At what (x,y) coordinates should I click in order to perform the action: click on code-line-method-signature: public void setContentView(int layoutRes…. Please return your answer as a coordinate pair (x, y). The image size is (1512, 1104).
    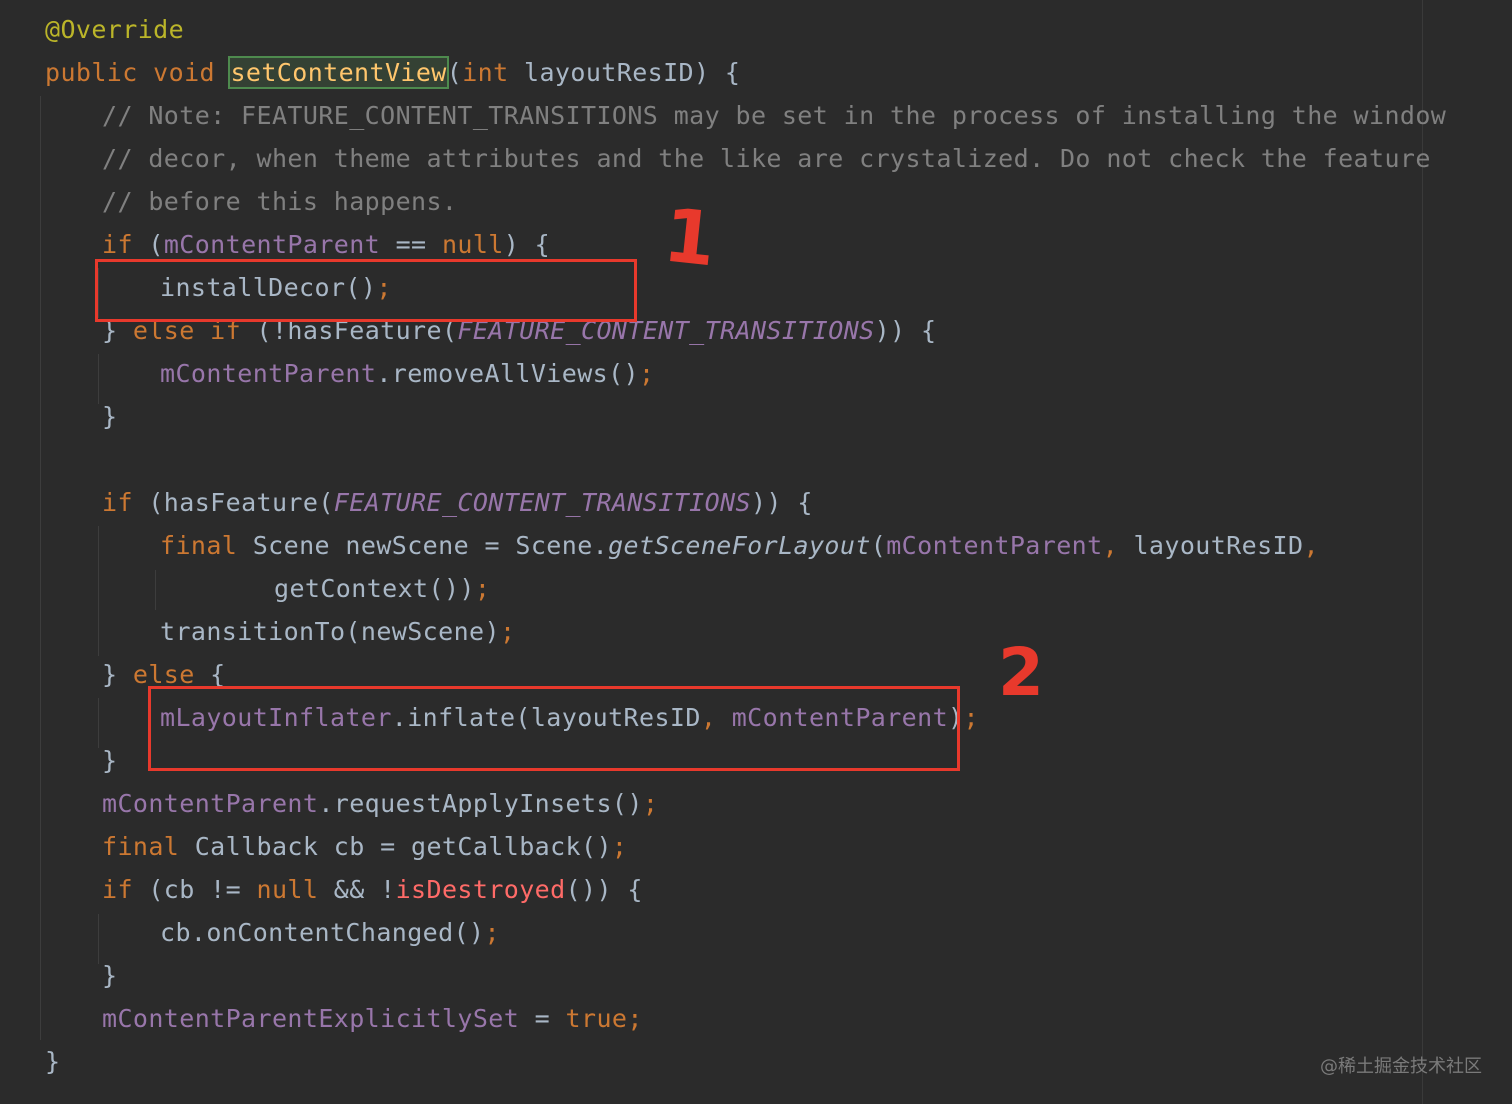
    Looking at the image, I should click on (392, 72).